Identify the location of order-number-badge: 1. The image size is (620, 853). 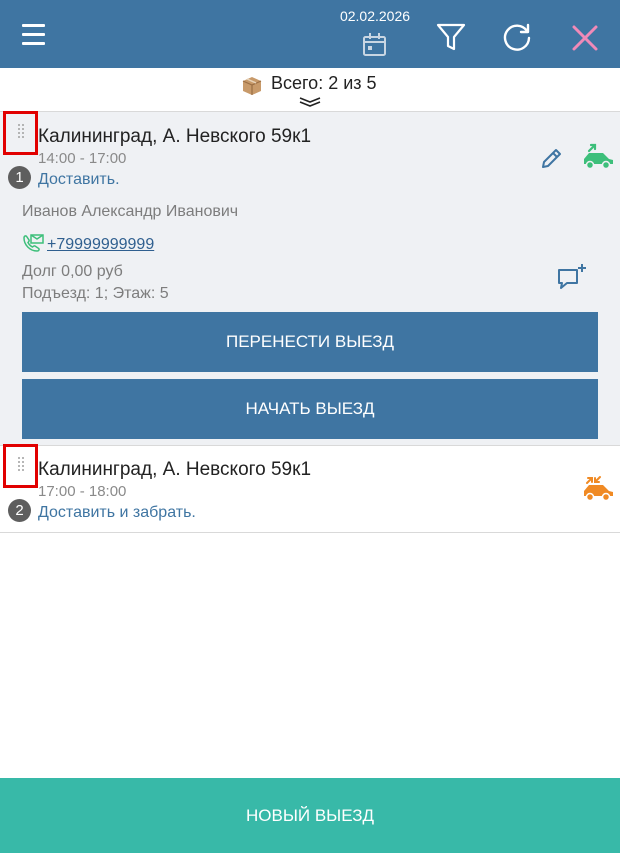
(19, 177).